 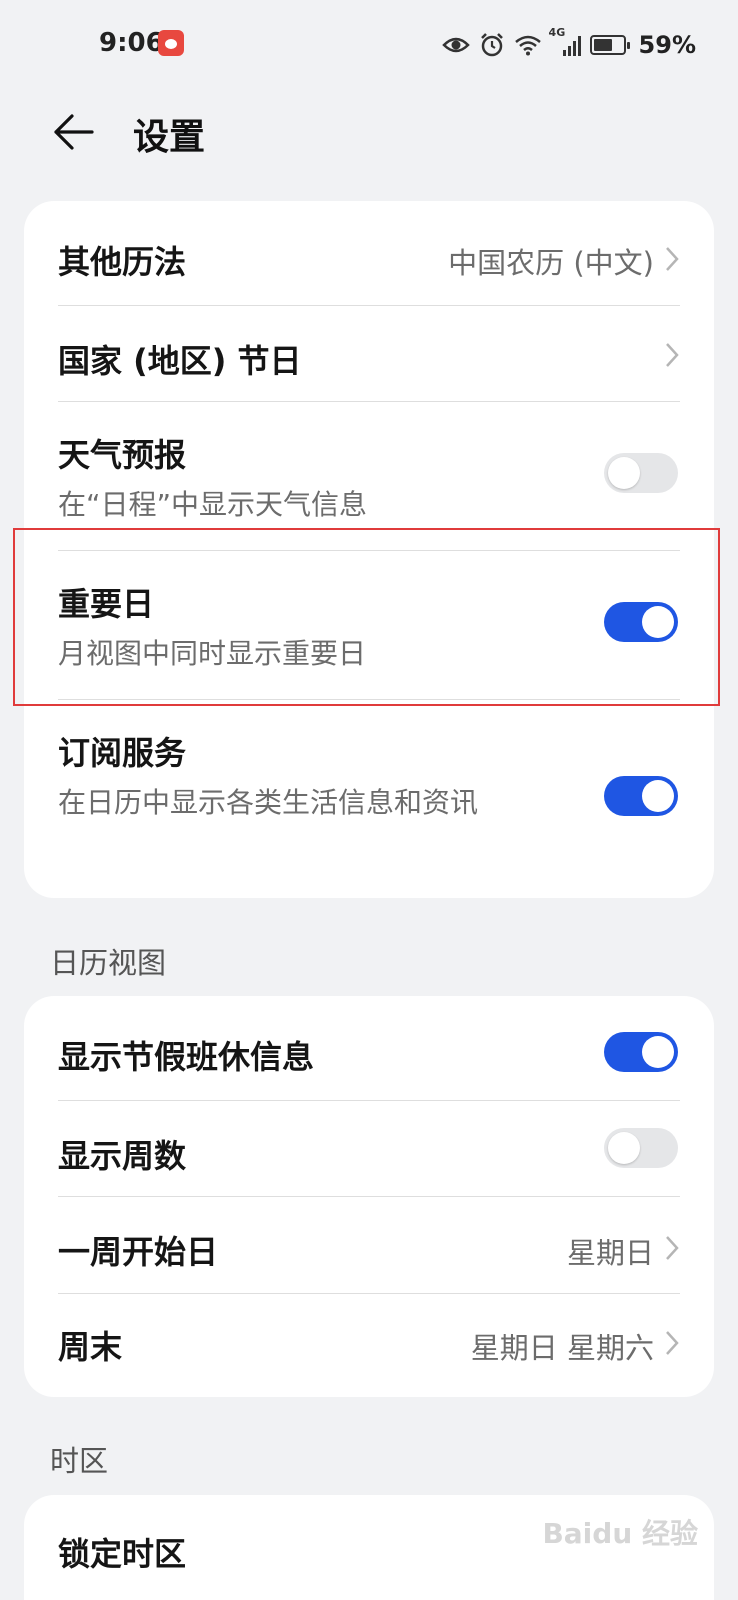 I want to click on subscription-row: 订阅服务 在日历中显示各类生活信息和资讯, so click(x=369, y=799).